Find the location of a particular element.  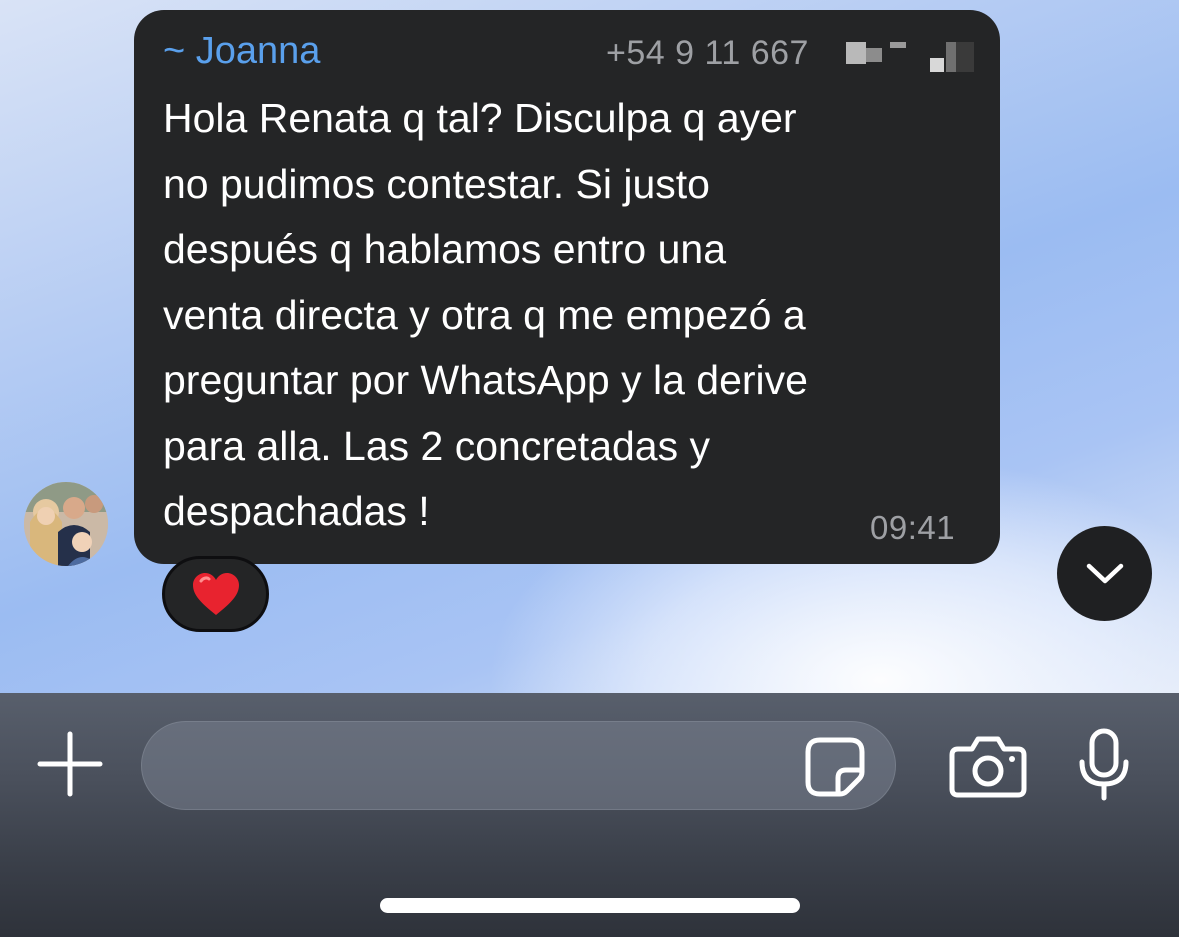

microphone-icon is located at coordinates (1104, 764).